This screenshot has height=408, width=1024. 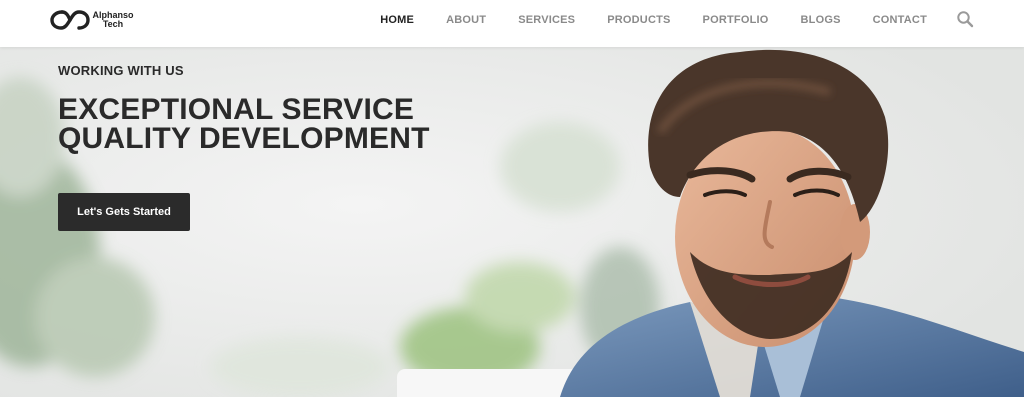 I want to click on hero-headline-line2: QUALITY DEVELOPMENT, so click(x=244, y=138).